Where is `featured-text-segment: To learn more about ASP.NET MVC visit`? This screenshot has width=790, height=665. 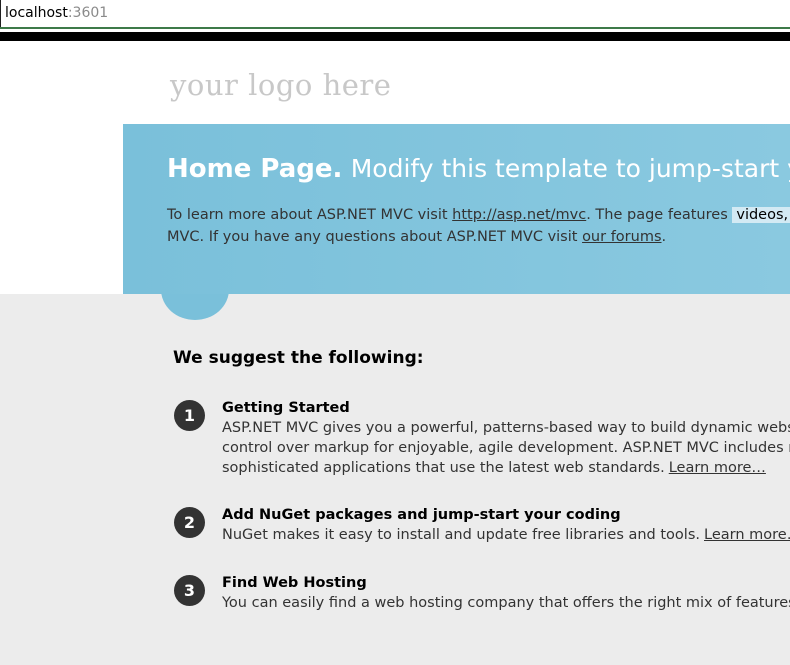 featured-text-segment: To learn more about ASP.NET MVC visit is located at coordinates (310, 215).